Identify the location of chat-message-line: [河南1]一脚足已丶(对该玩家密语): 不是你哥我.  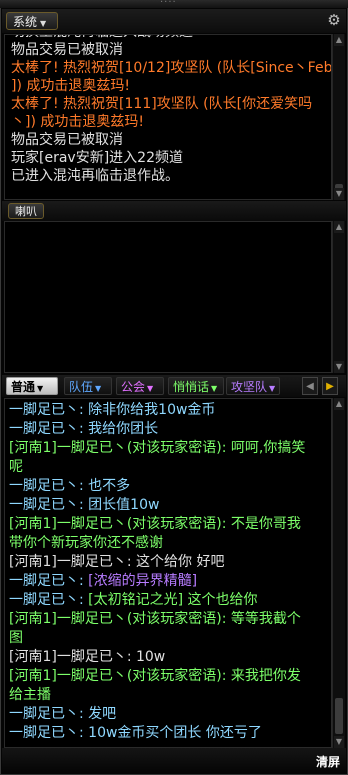
(155, 524).